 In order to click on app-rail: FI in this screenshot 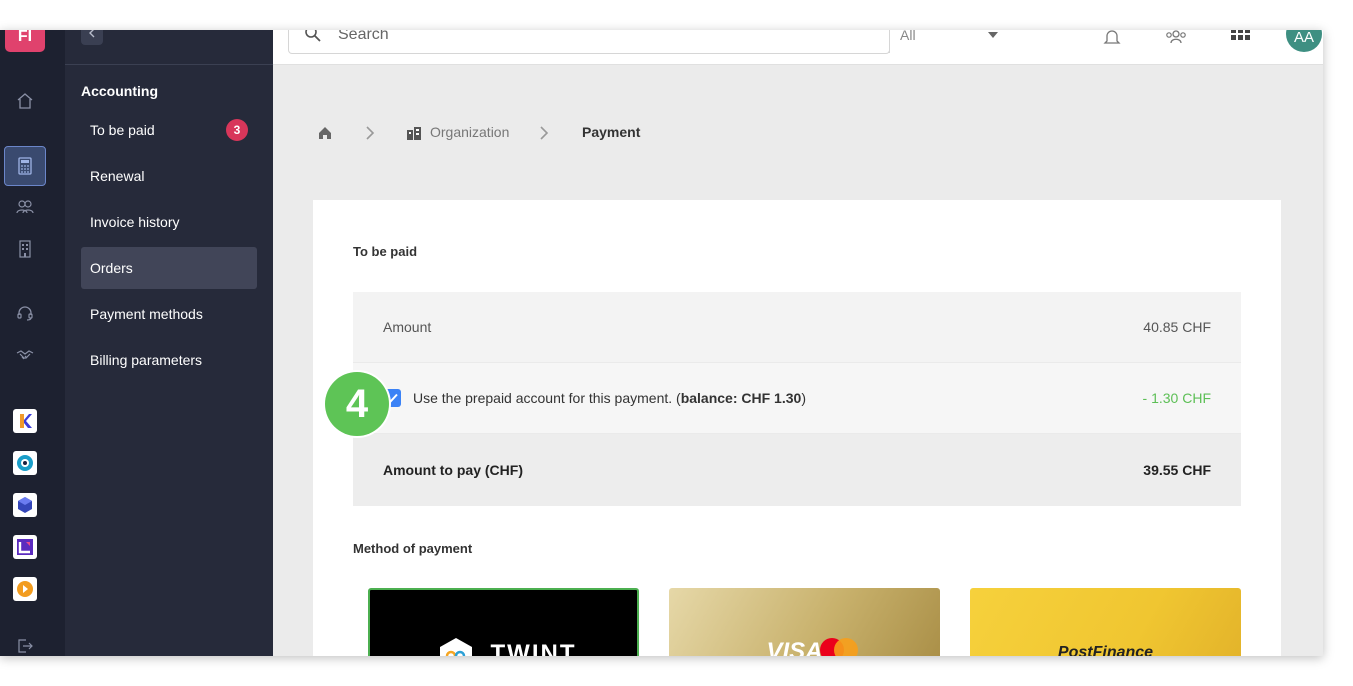, I will do `click(32, 343)`.